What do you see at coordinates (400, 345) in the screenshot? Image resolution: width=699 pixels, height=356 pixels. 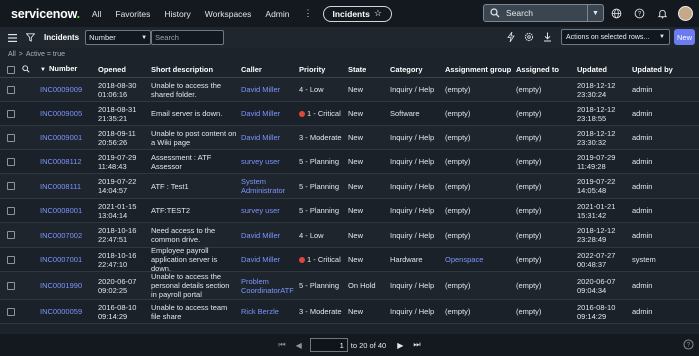 I see `next-page-icon: ▶` at bounding box center [400, 345].